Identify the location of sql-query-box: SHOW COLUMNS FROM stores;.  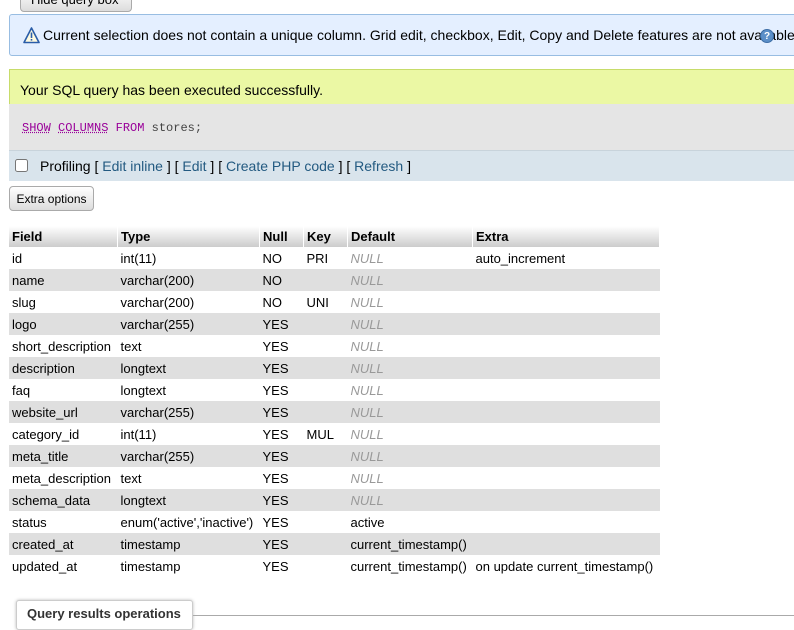
(401, 127).